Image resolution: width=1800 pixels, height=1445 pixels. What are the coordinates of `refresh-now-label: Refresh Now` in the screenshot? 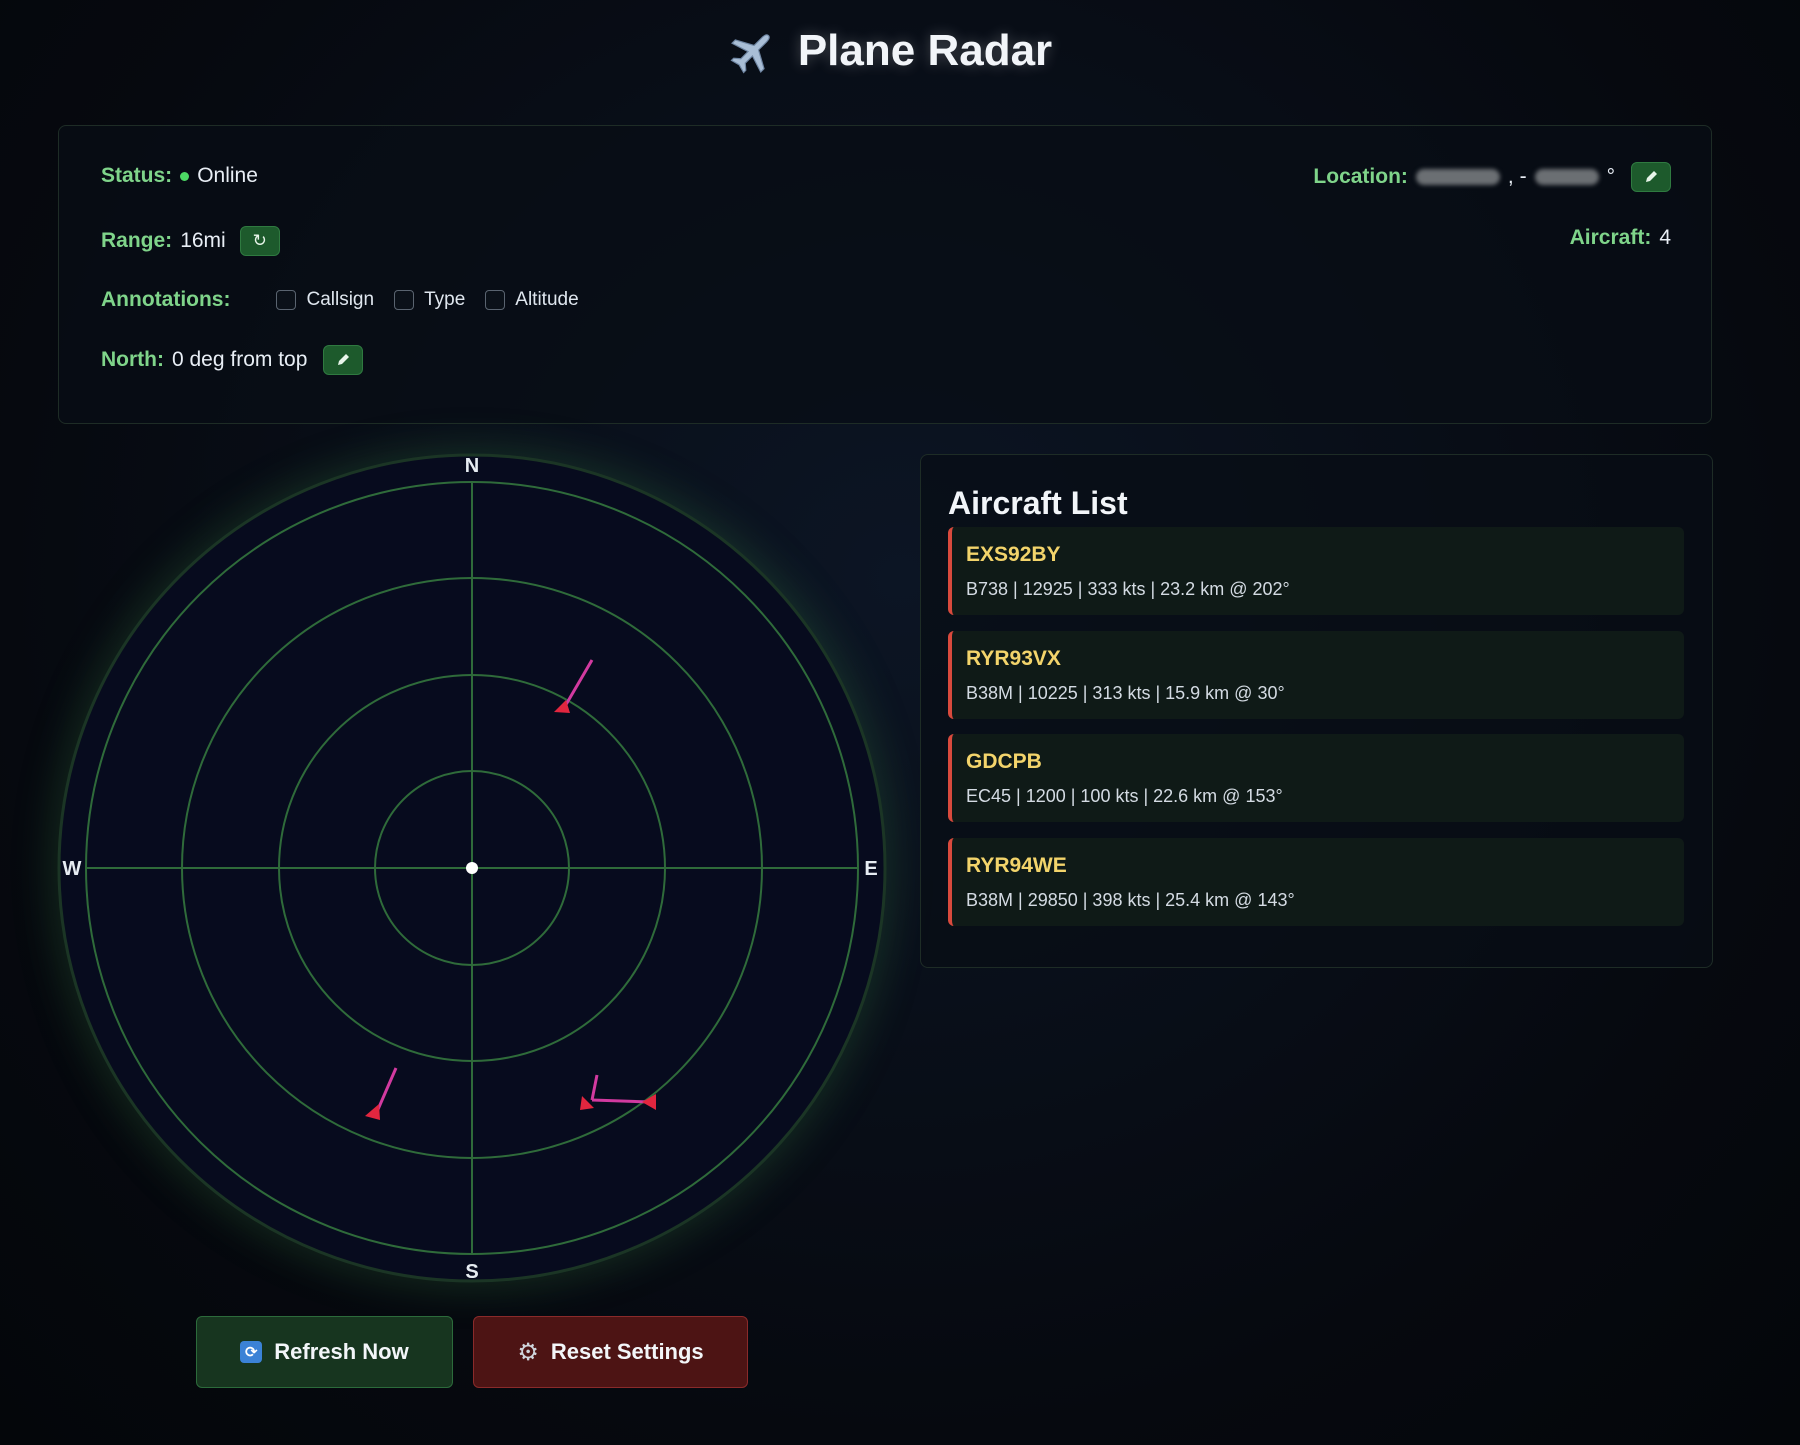 It's located at (341, 1351).